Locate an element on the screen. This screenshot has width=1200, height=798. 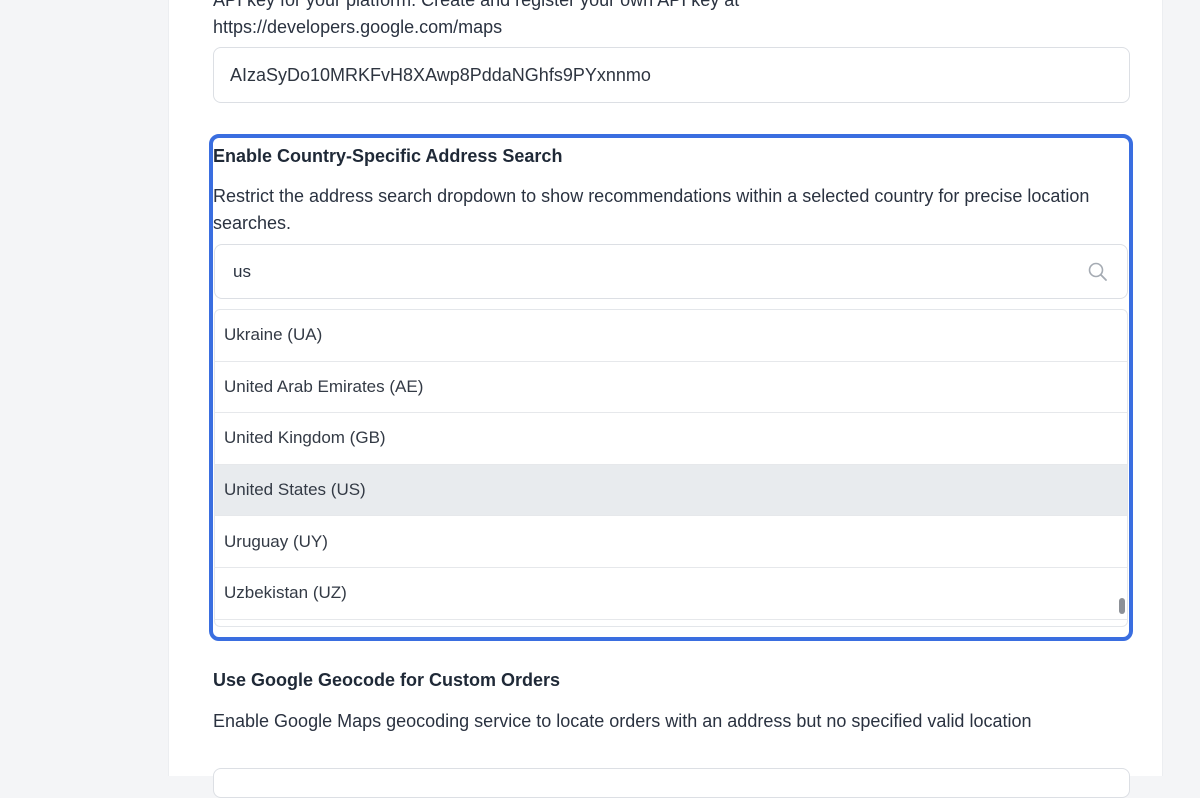
geocode-toggle-box is located at coordinates (671, 783).